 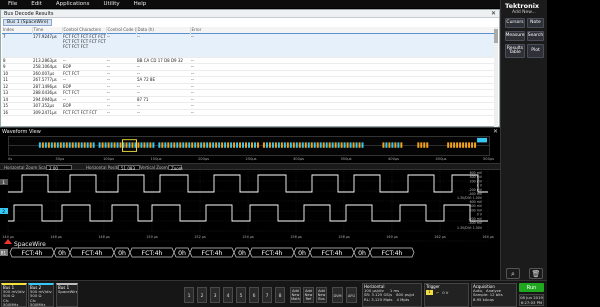 I want to click on bus2-card: Bus 2 500 mV/div 500 Ω Ch: 500MHz, so click(x=41, y=295).